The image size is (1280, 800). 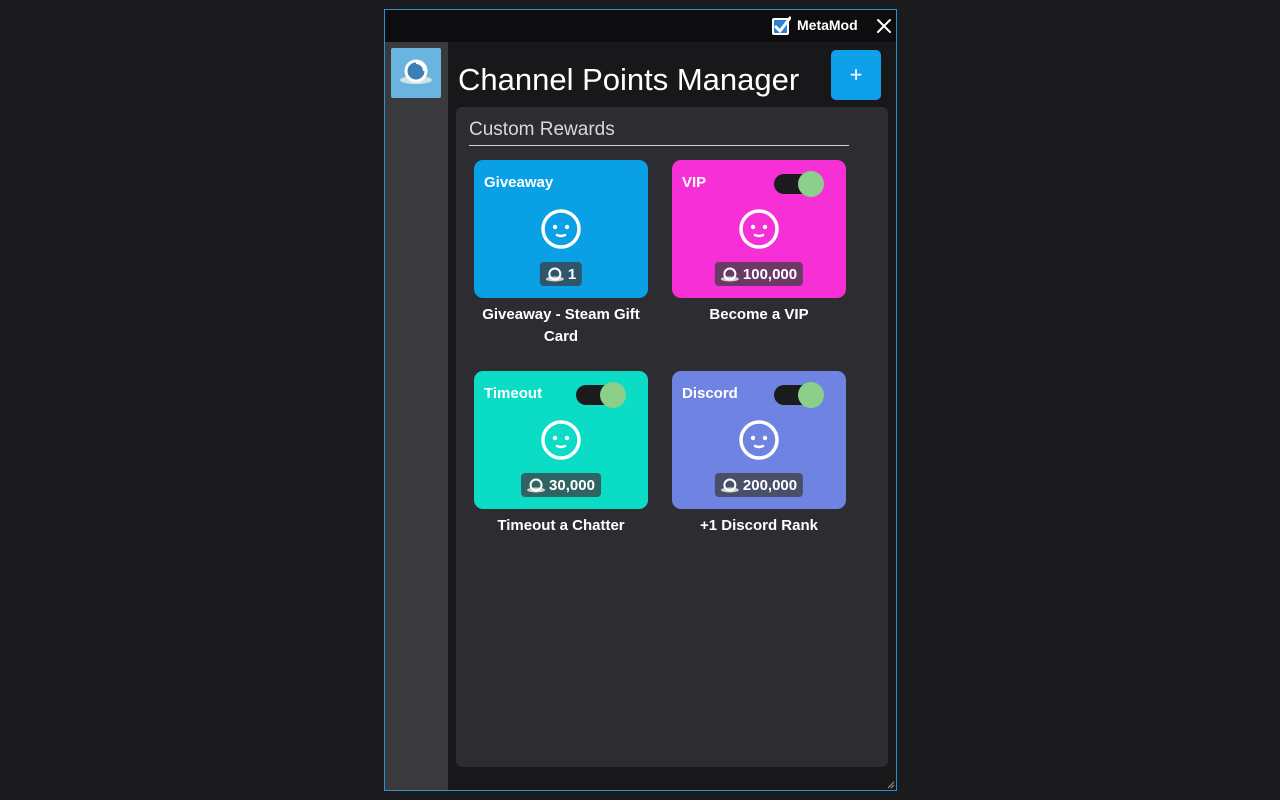 I want to click on cost-badge: 1, so click(x=561, y=274).